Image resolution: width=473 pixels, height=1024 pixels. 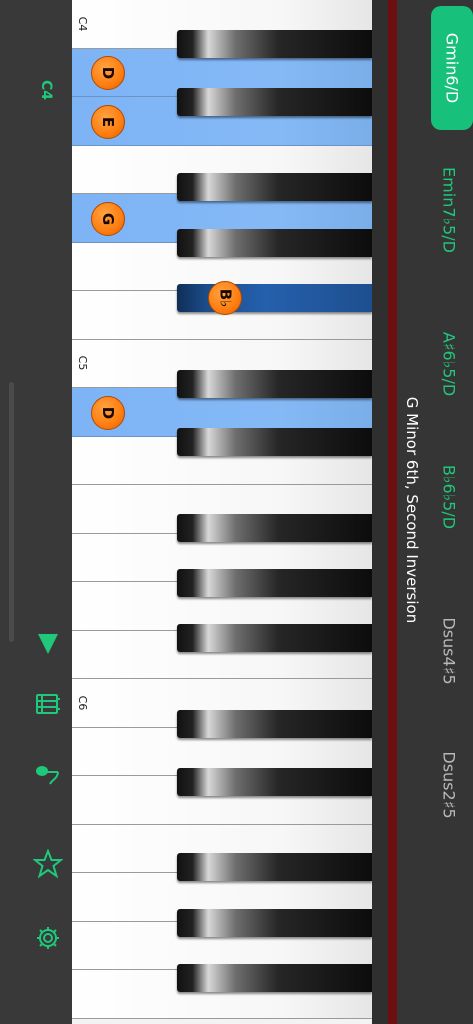 I want to click on music-note-icon, so click(x=48, y=776).